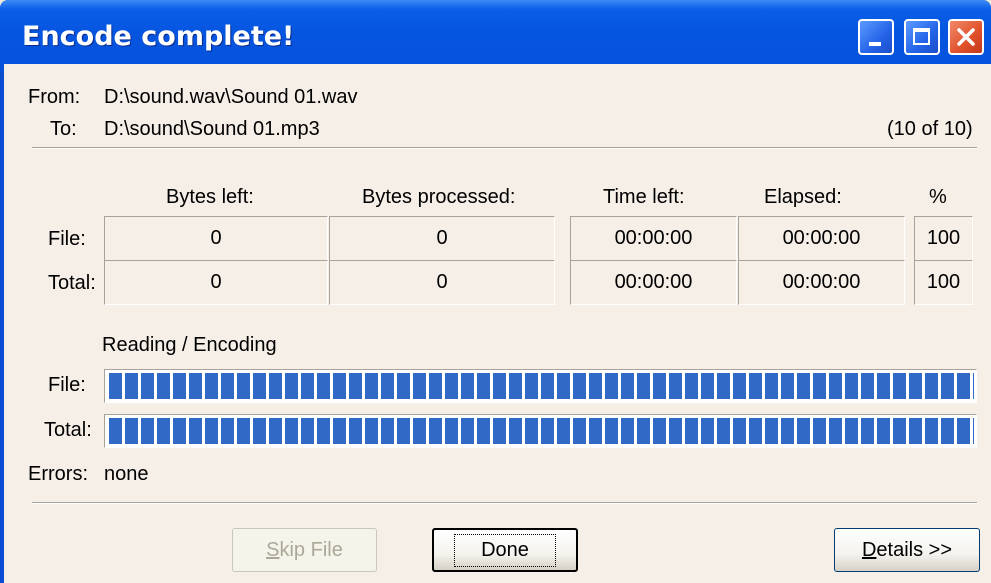 Image resolution: width=991 pixels, height=583 pixels. I want to click on file-percent: 100, so click(943, 238).